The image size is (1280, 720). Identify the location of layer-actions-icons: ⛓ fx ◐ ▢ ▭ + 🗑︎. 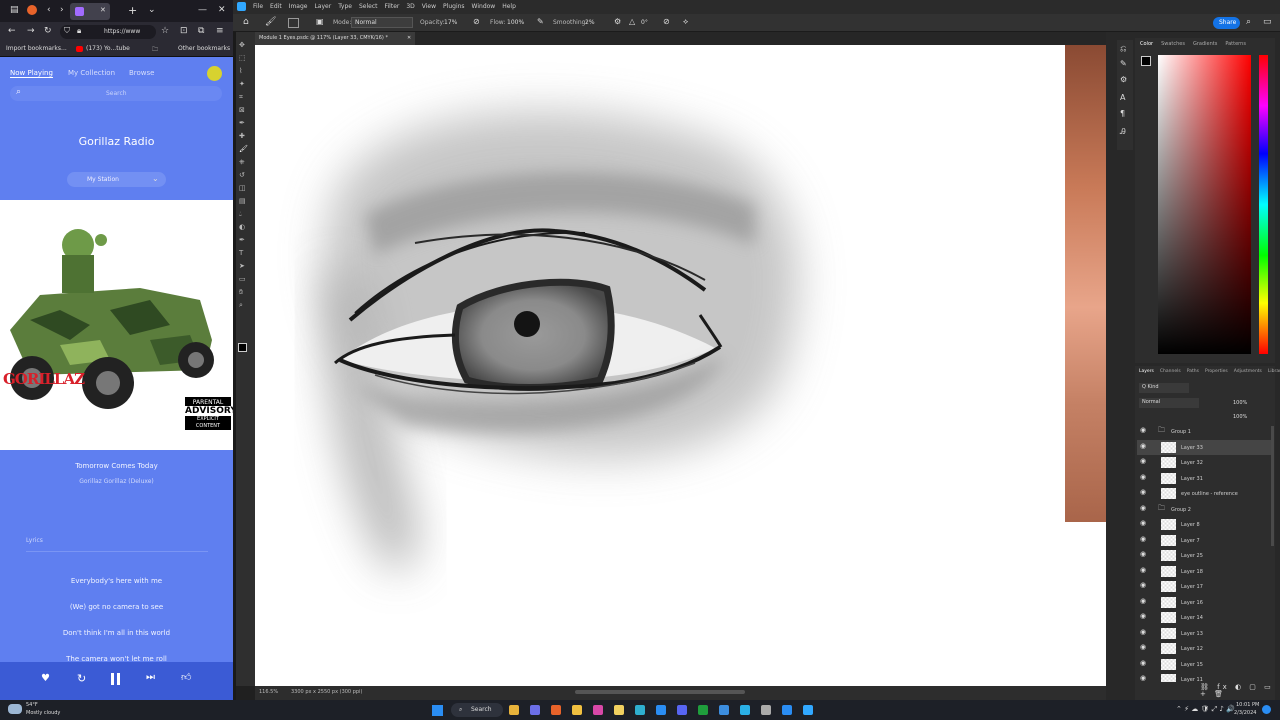
(1237, 691).